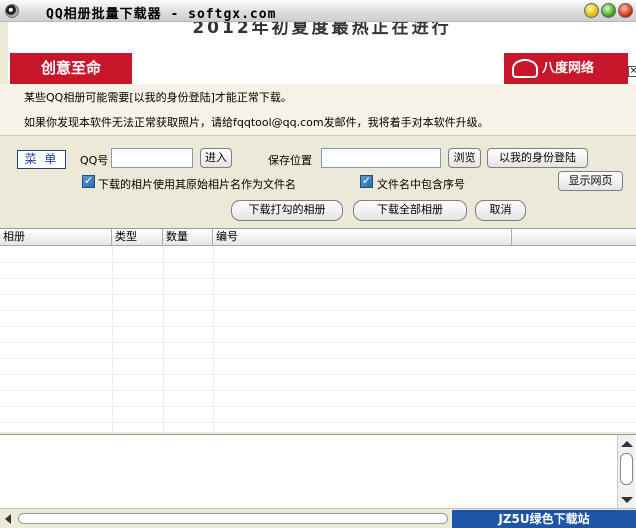  I want to click on scroll-track, so click(233, 518).